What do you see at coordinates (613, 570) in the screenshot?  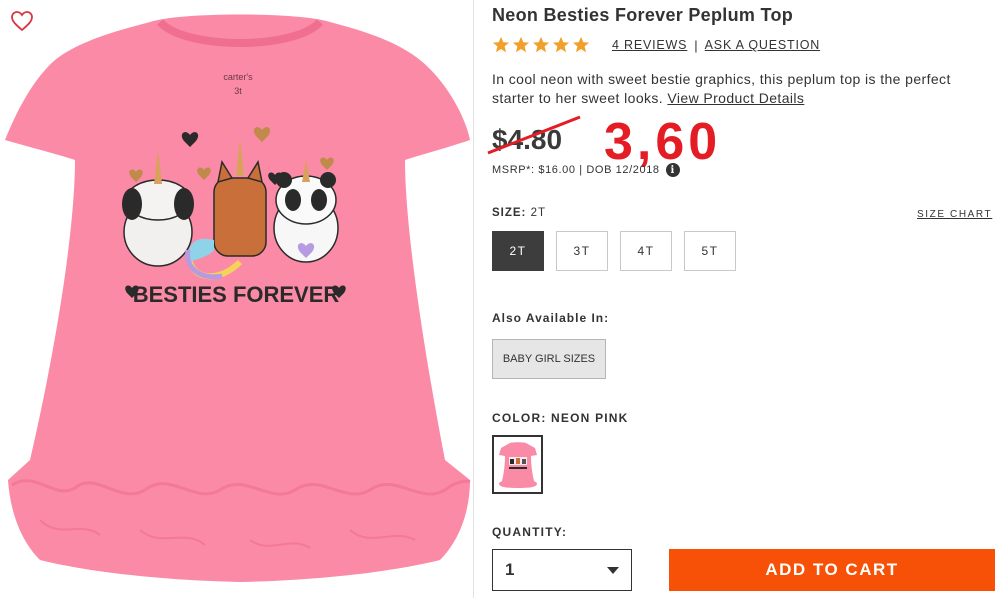 I see `chevron-down-icon` at bounding box center [613, 570].